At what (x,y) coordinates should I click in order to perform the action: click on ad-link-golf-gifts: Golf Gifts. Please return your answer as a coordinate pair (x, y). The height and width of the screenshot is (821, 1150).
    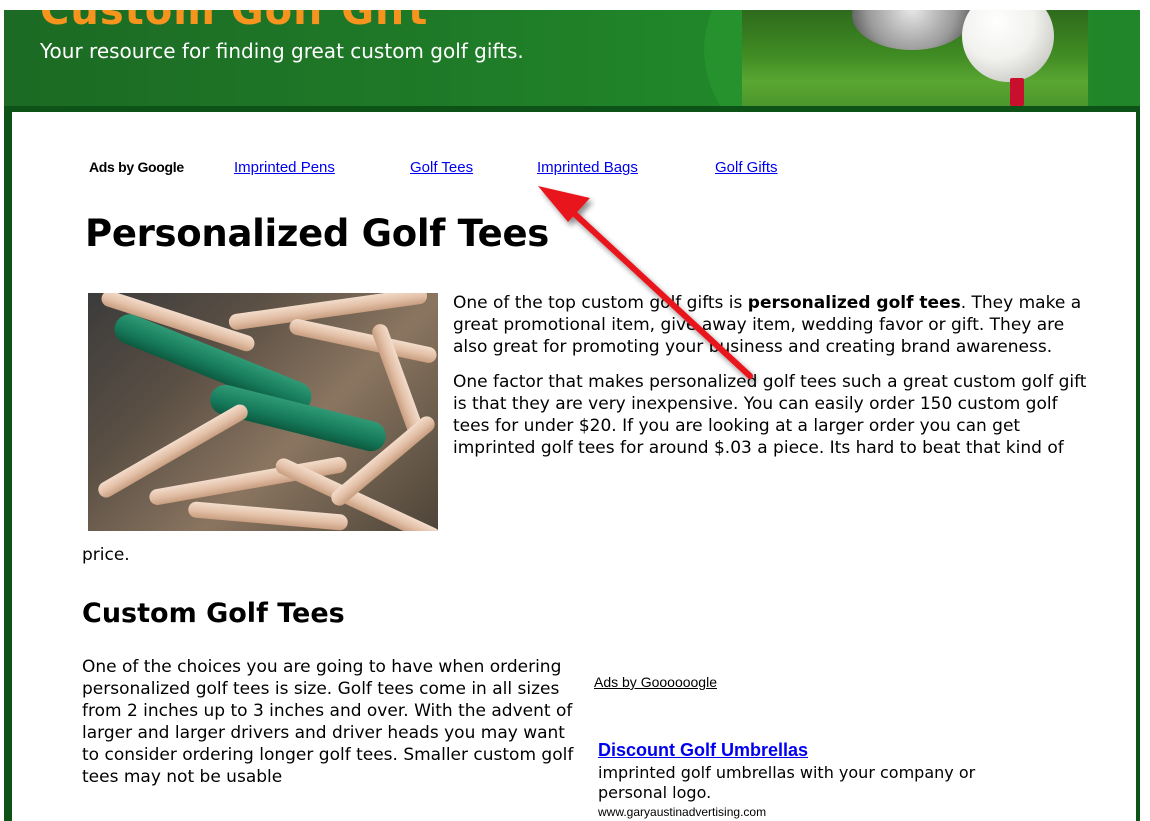
    Looking at the image, I should click on (746, 167).